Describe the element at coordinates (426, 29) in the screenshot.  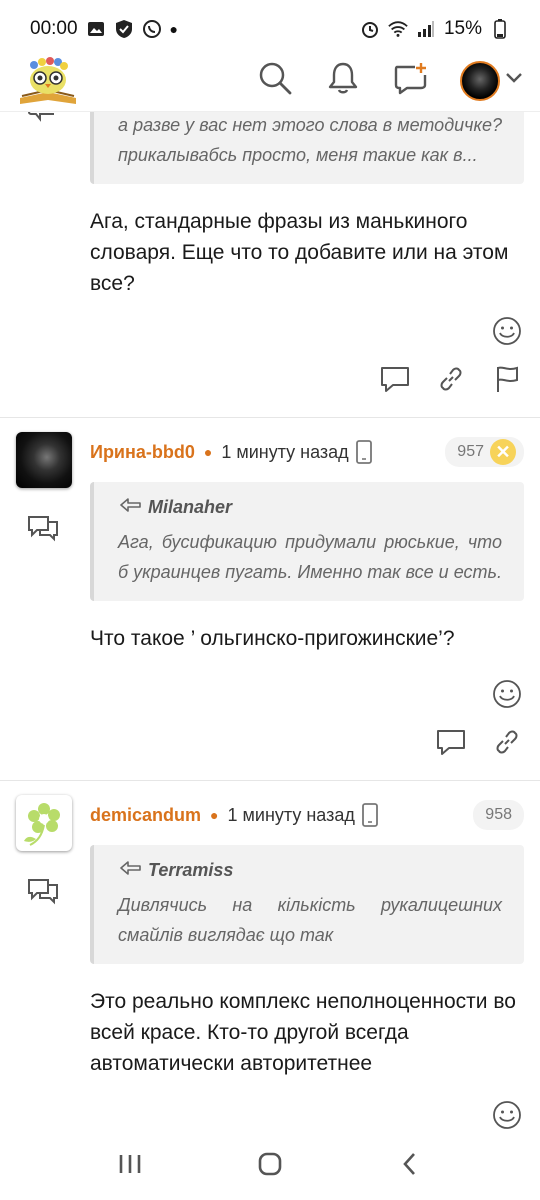
I see `signal-icon` at that location.